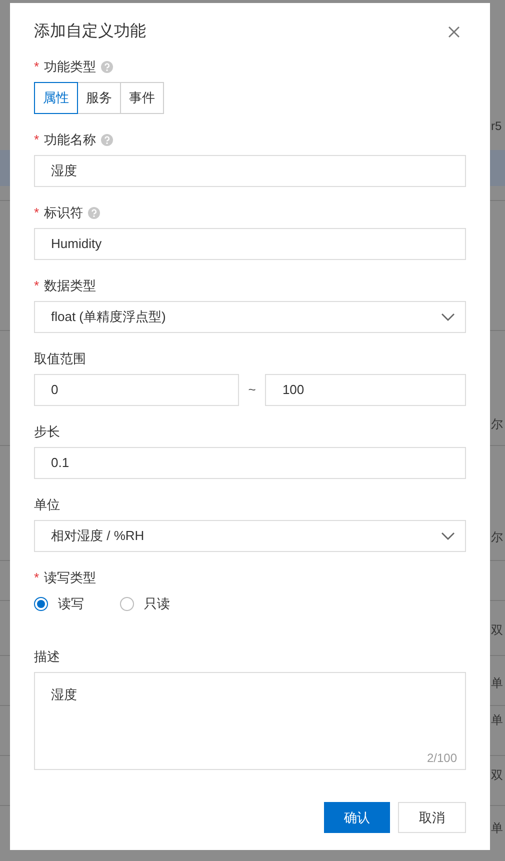 The width and height of the screenshot is (505, 861). What do you see at coordinates (357, 817) in the screenshot?
I see `confirm-button: 确认` at bounding box center [357, 817].